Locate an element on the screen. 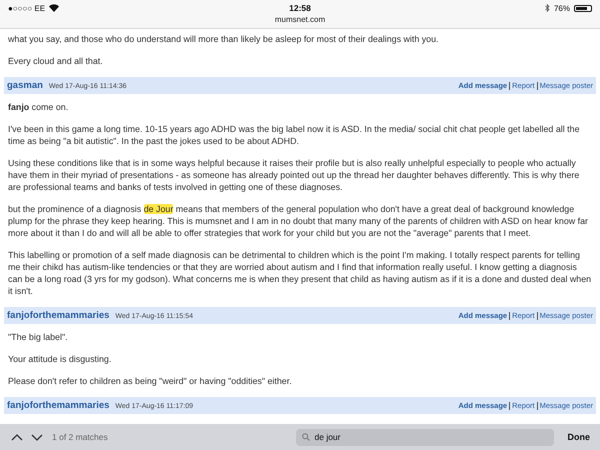 This screenshot has height=450, width=600. search-icon is located at coordinates (306, 437).